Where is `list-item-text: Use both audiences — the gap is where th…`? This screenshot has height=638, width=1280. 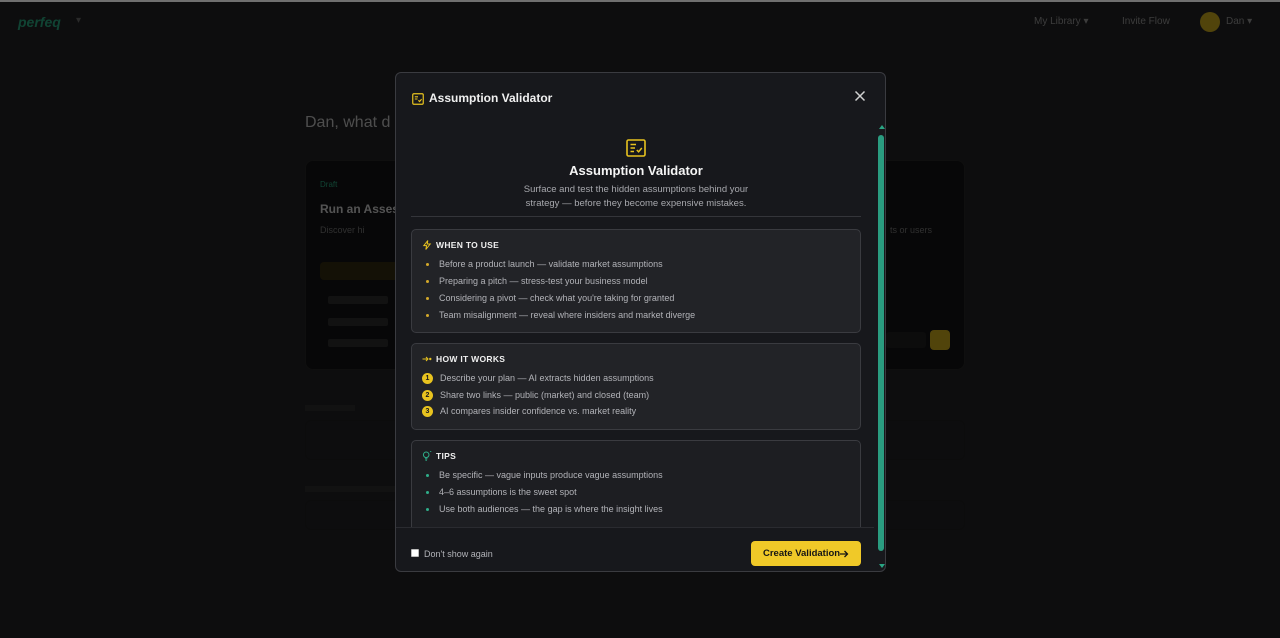
list-item-text: Use both audiences — the gap is where th… is located at coordinates (551, 509).